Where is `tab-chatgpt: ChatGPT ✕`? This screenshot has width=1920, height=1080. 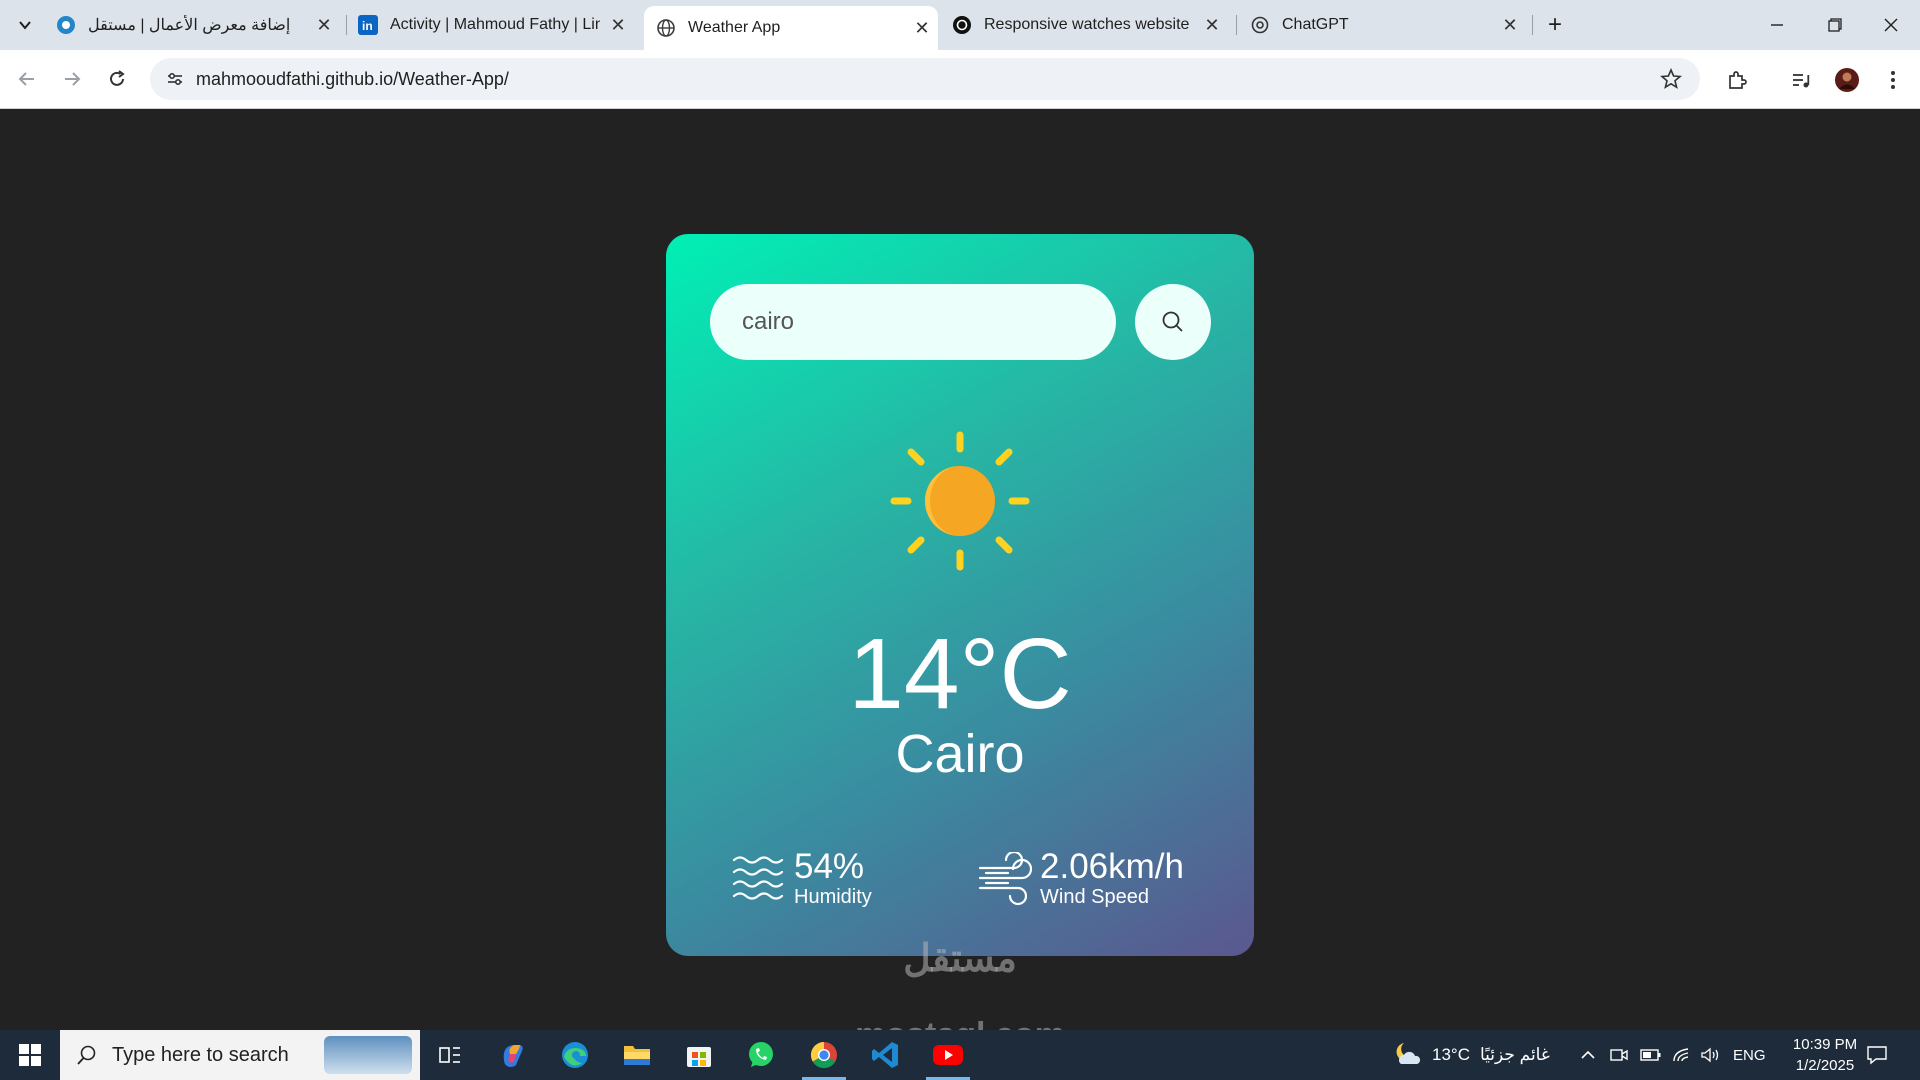
tab-chatgpt: ChatGPT ✕ is located at coordinates (1386, 25).